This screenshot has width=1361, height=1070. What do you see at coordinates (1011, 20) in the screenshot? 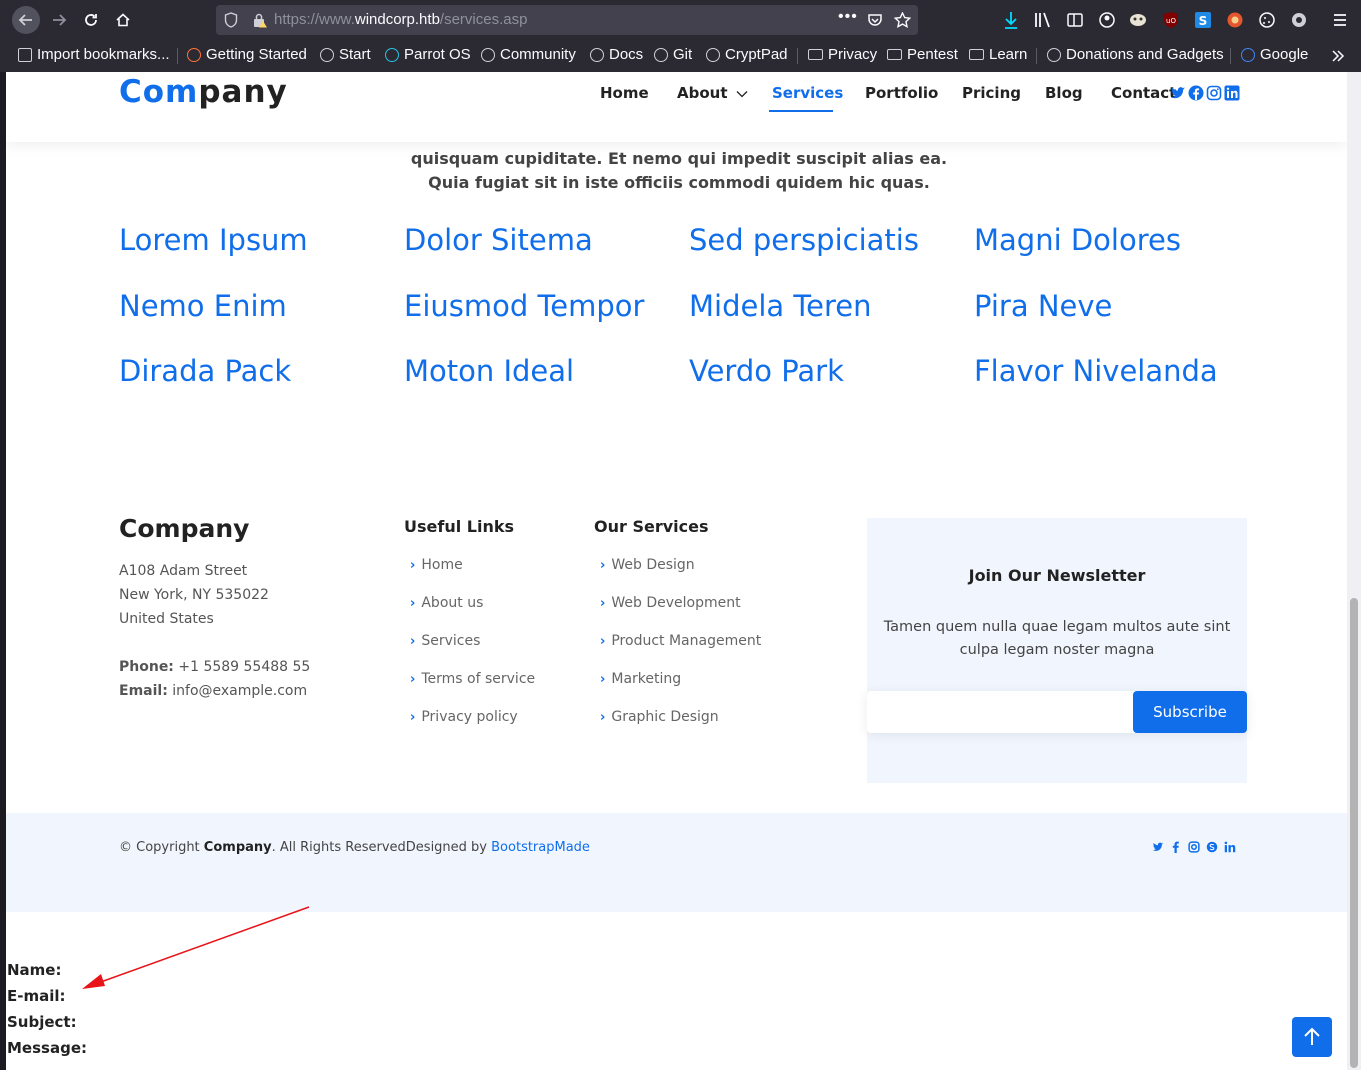
I see `download-icon` at bounding box center [1011, 20].